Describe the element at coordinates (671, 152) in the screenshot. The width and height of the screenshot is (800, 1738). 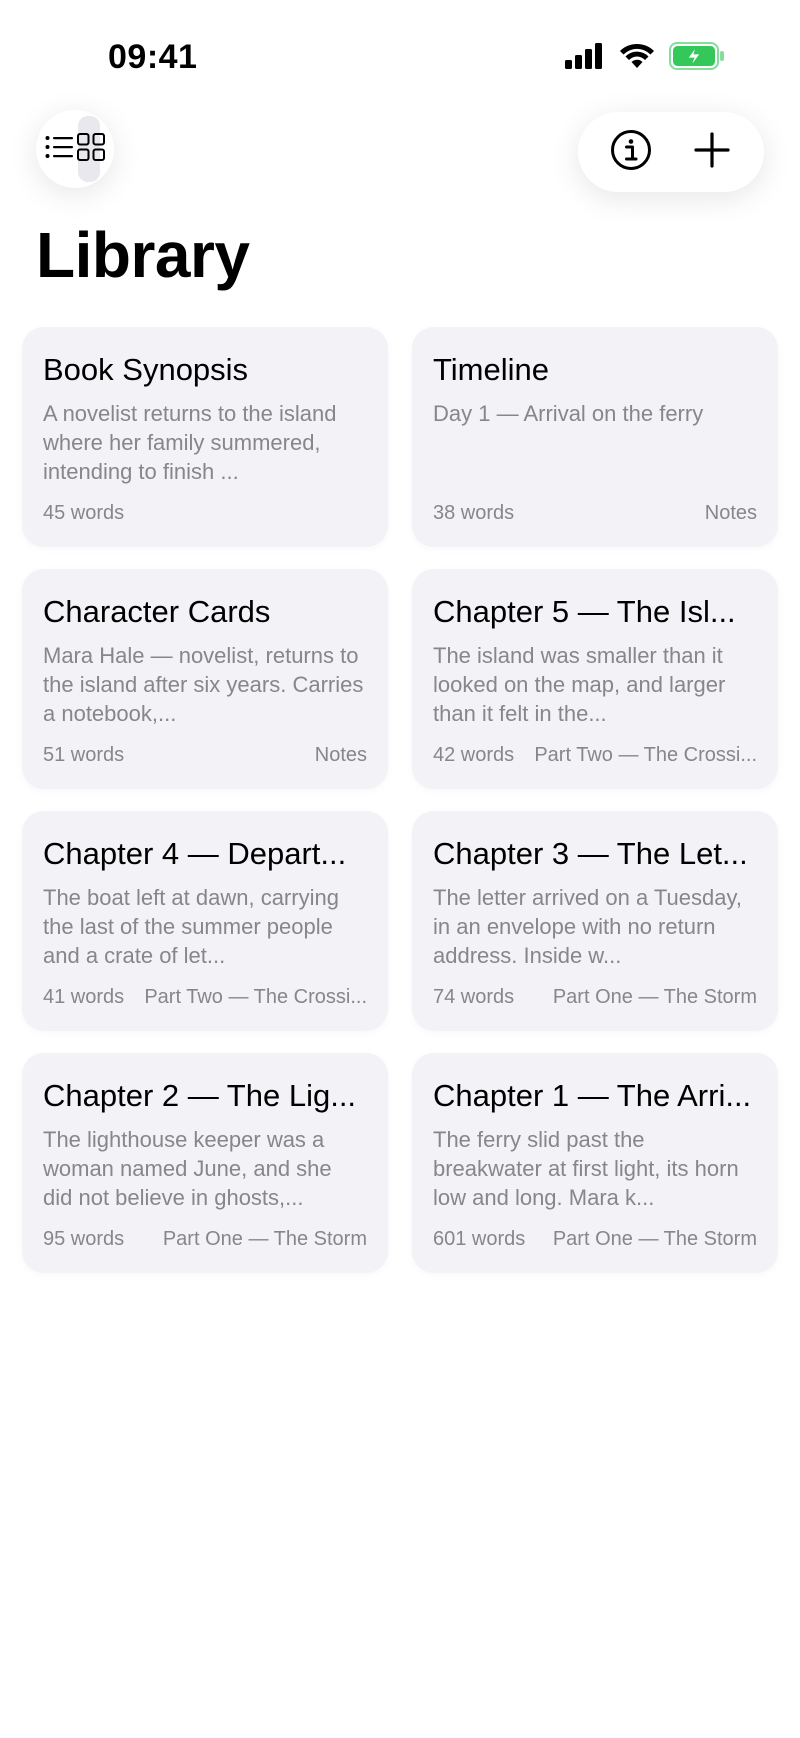
I see `toolbar-actions` at that location.